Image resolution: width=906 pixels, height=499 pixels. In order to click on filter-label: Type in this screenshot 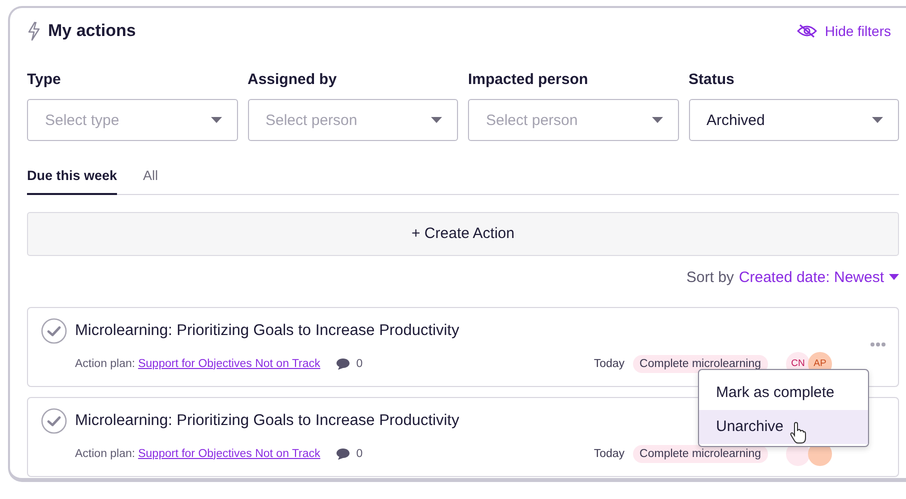, I will do `click(44, 79)`.